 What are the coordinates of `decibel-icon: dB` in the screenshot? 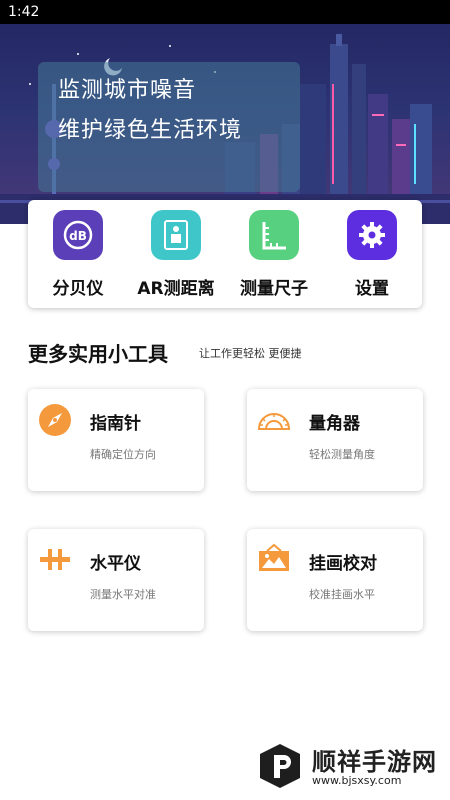 It's located at (78, 235).